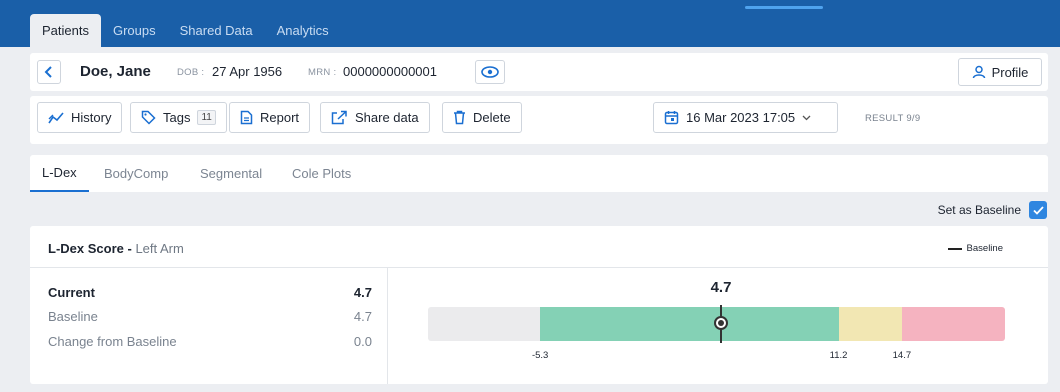 The width and height of the screenshot is (1060, 392). I want to click on current-value-marker, so click(721, 323).